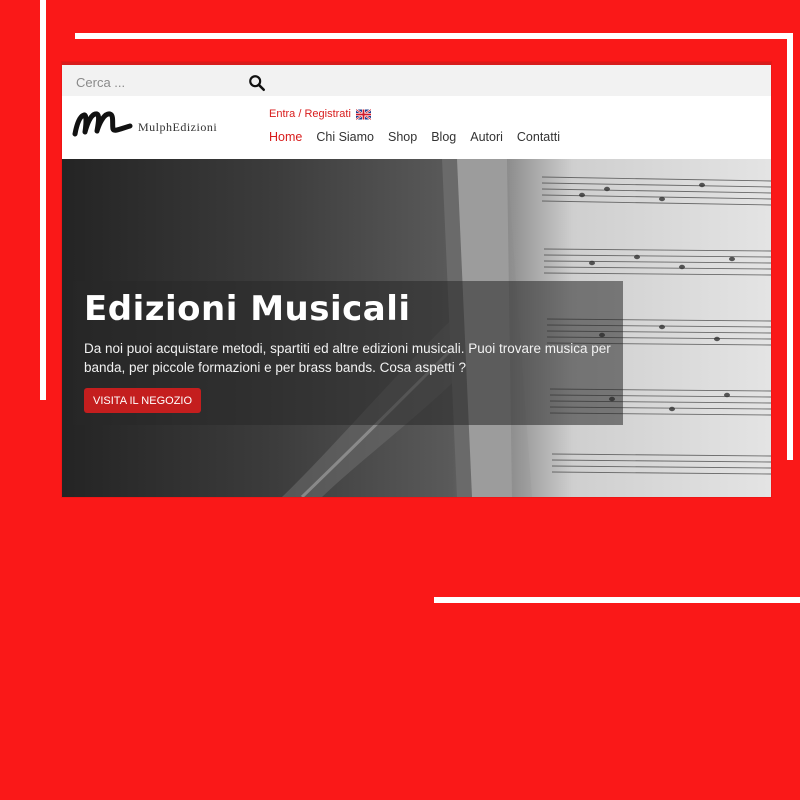 The image size is (800, 800). What do you see at coordinates (421, 137) in the screenshot?
I see `main-nav: Home Chi Siamo Shop Blog Autori Contatti` at bounding box center [421, 137].